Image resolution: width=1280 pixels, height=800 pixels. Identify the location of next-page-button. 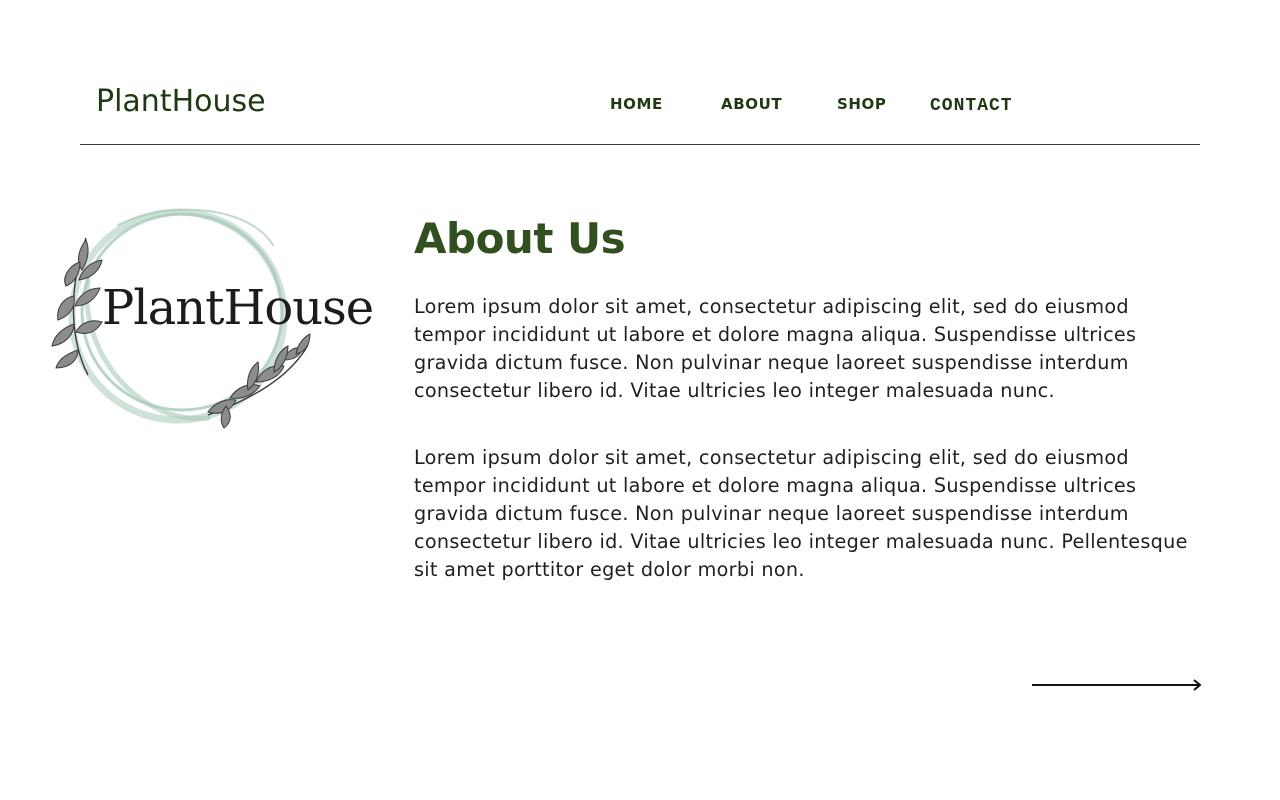
(1117, 685).